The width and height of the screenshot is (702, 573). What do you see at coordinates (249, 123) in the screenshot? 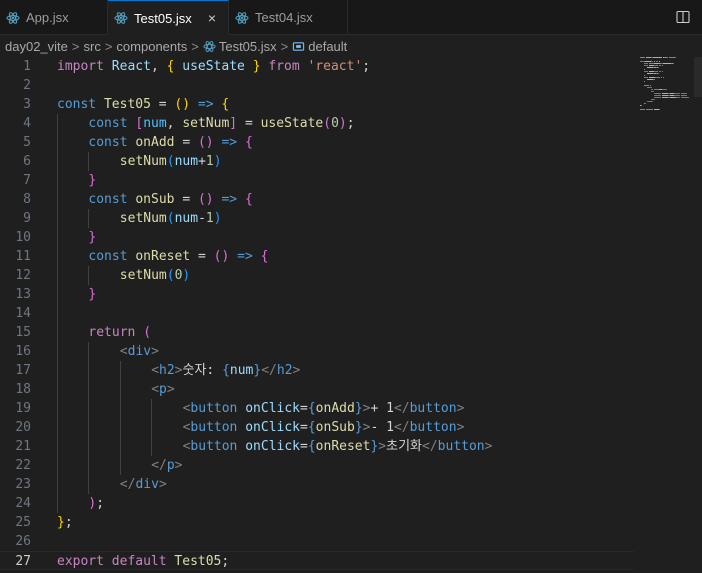
I see `code-token: =` at bounding box center [249, 123].